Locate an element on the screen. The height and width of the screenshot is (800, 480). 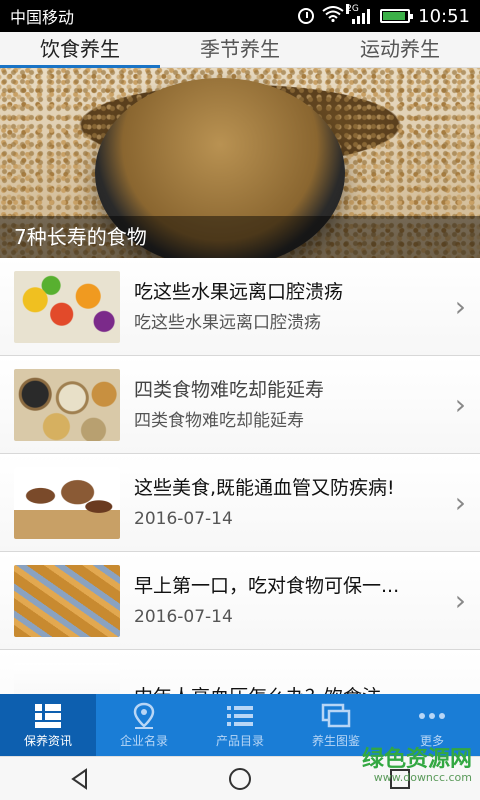
tab-season: 季节养生 is located at coordinates (240, 49).